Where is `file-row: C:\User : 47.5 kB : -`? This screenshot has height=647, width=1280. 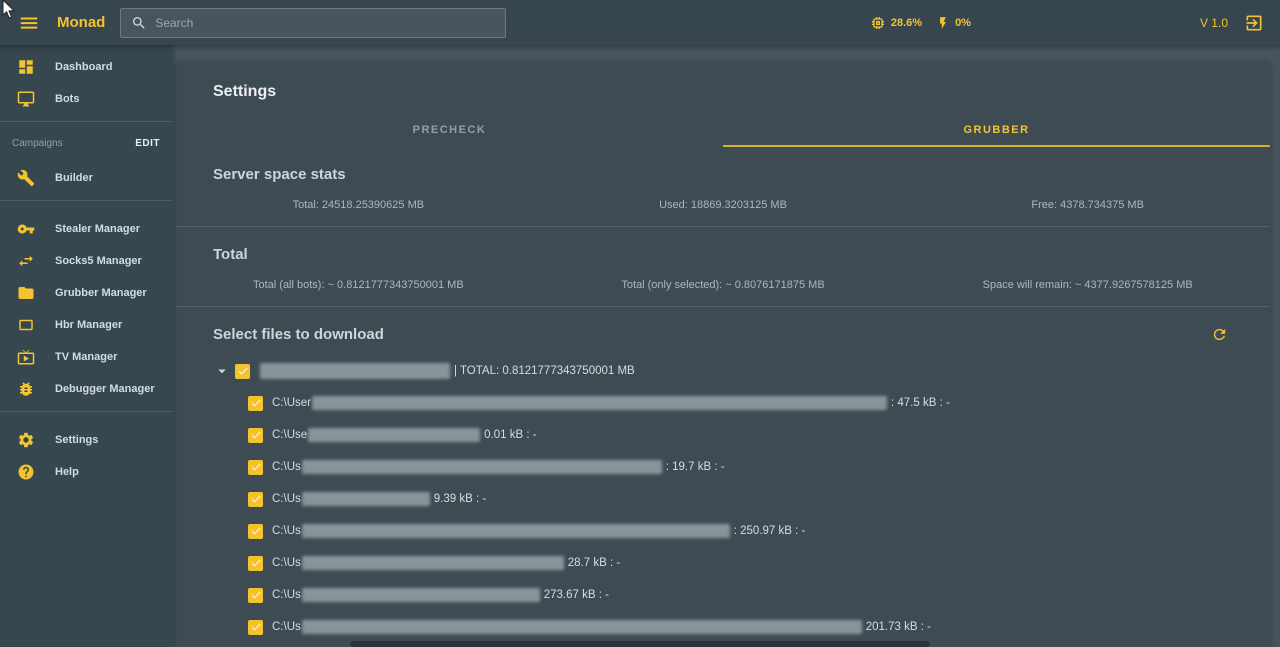 file-row: C:\User : 47.5 kB : - is located at coordinates (759, 403).